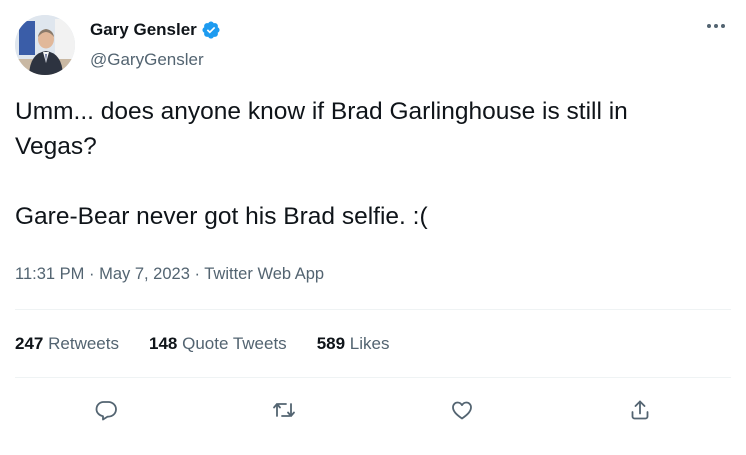 Image resolution: width=746 pixels, height=455 pixels. What do you see at coordinates (49, 274) in the screenshot?
I see `tweet-time: 11:31 PM` at bounding box center [49, 274].